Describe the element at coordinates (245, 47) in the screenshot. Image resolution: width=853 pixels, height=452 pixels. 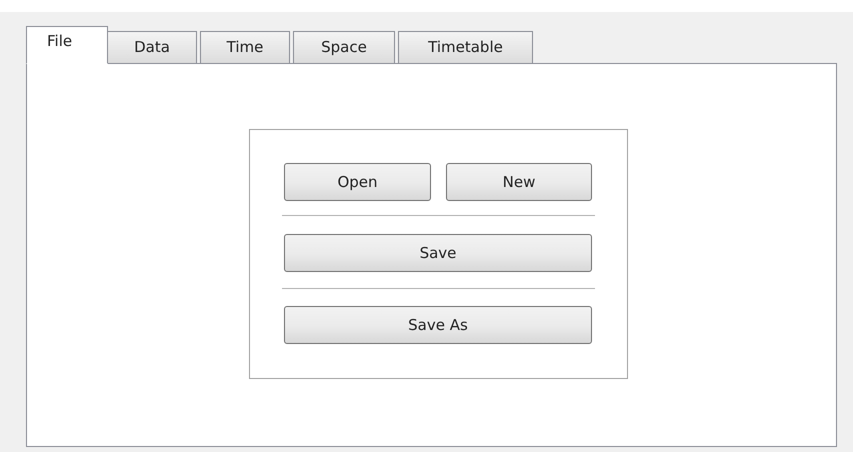
I see `tab: Time` at that location.